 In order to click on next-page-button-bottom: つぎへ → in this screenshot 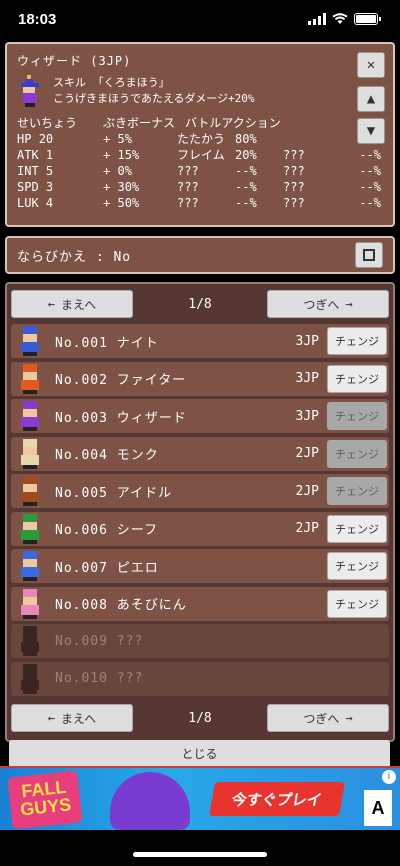, I will do `click(327, 718)`.